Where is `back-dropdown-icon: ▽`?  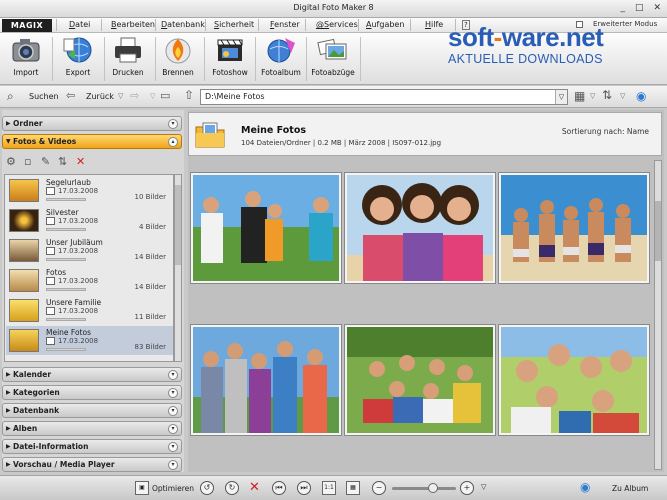 back-dropdown-icon: ▽ is located at coordinates (120, 96).